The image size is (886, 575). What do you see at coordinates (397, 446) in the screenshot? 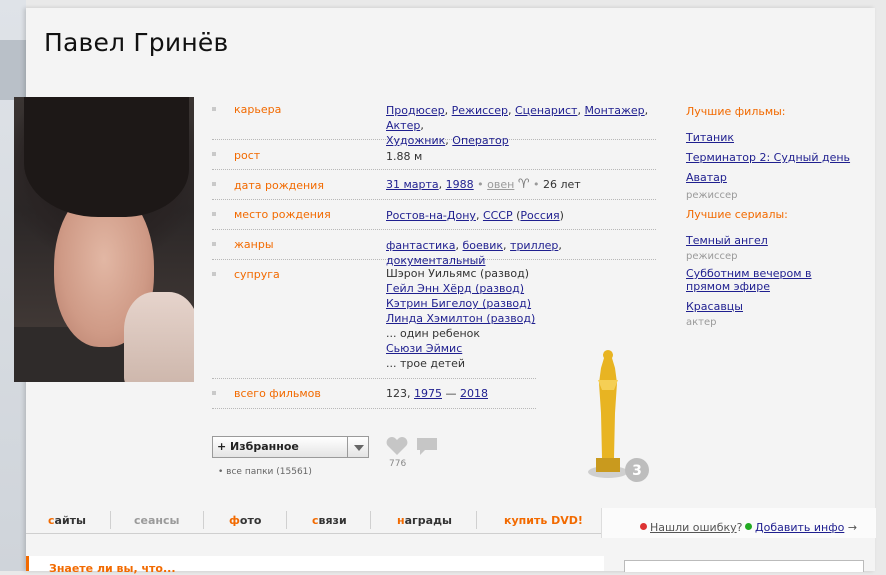
I see `heart-icon` at bounding box center [397, 446].